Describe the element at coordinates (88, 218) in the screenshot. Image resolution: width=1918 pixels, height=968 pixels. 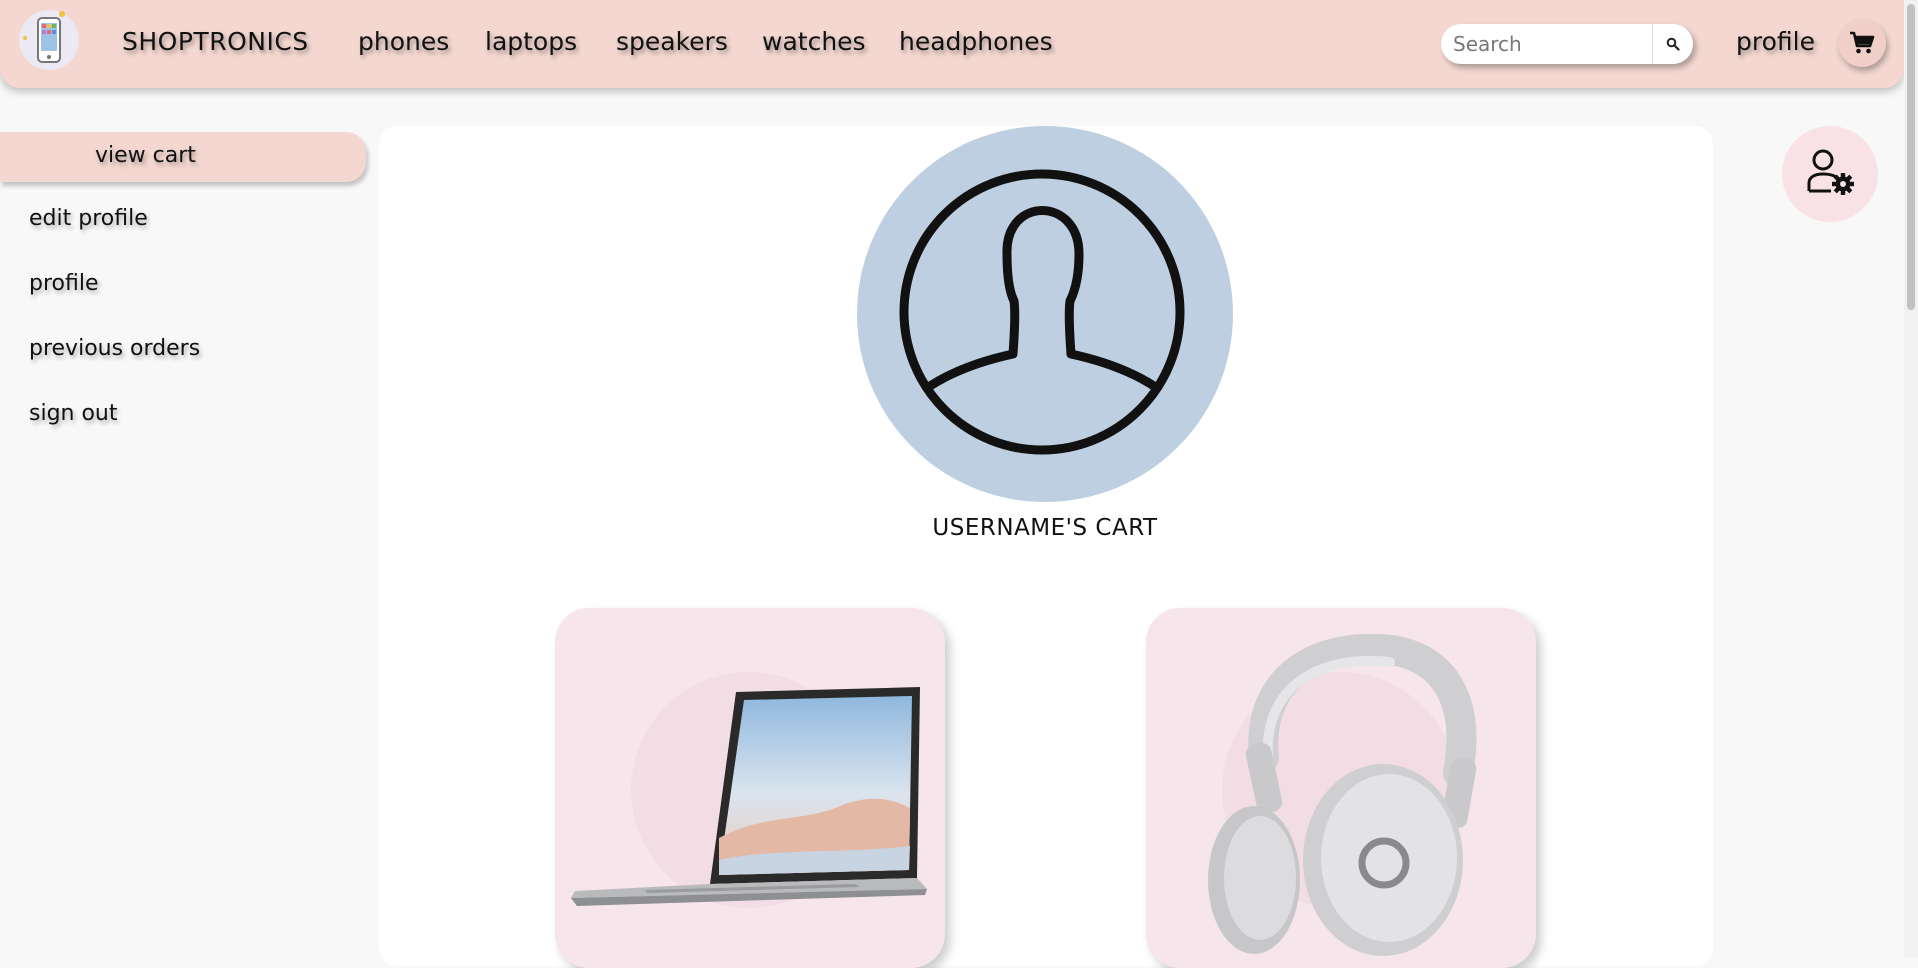
I see `sidebar-item-edit-profile: edit profile` at that location.